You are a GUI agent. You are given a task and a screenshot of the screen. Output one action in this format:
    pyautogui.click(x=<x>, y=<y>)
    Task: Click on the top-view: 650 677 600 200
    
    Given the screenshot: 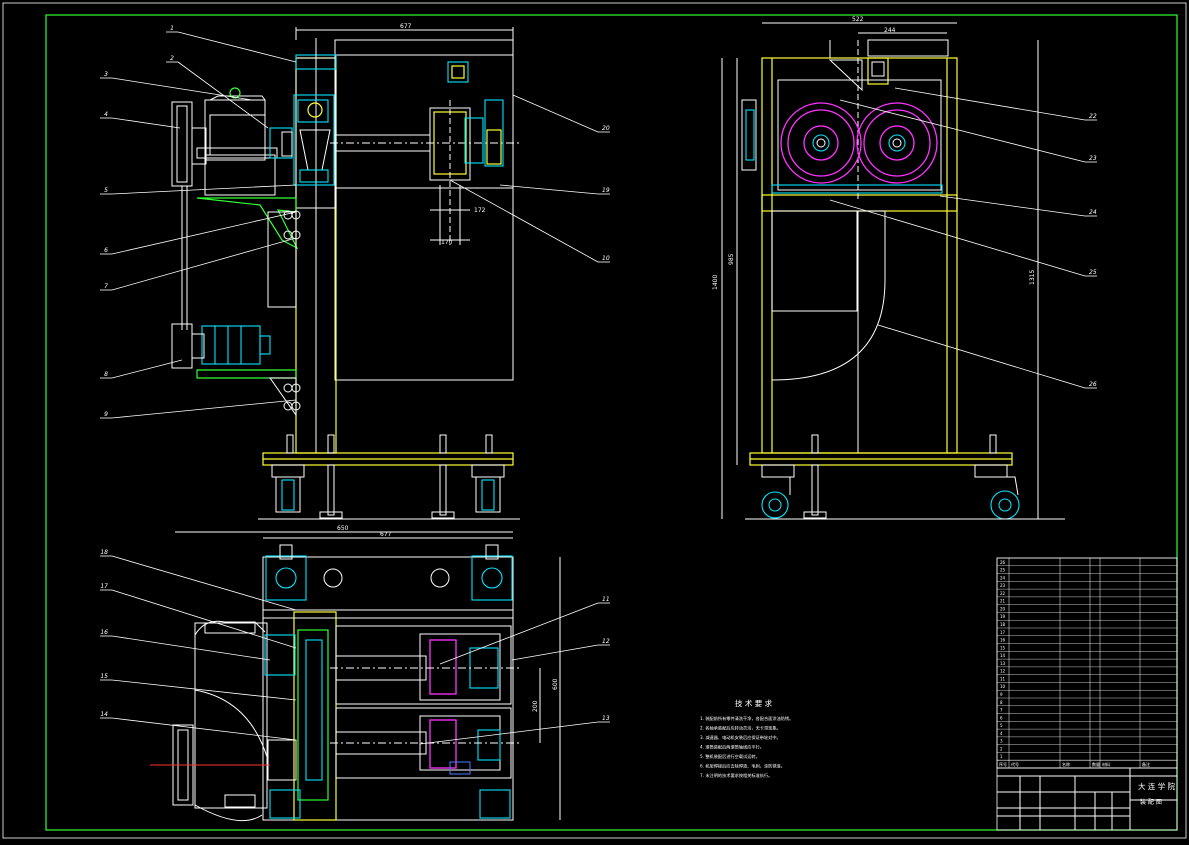 What is the action you would take?
    pyautogui.click(x=355, y=673)
    